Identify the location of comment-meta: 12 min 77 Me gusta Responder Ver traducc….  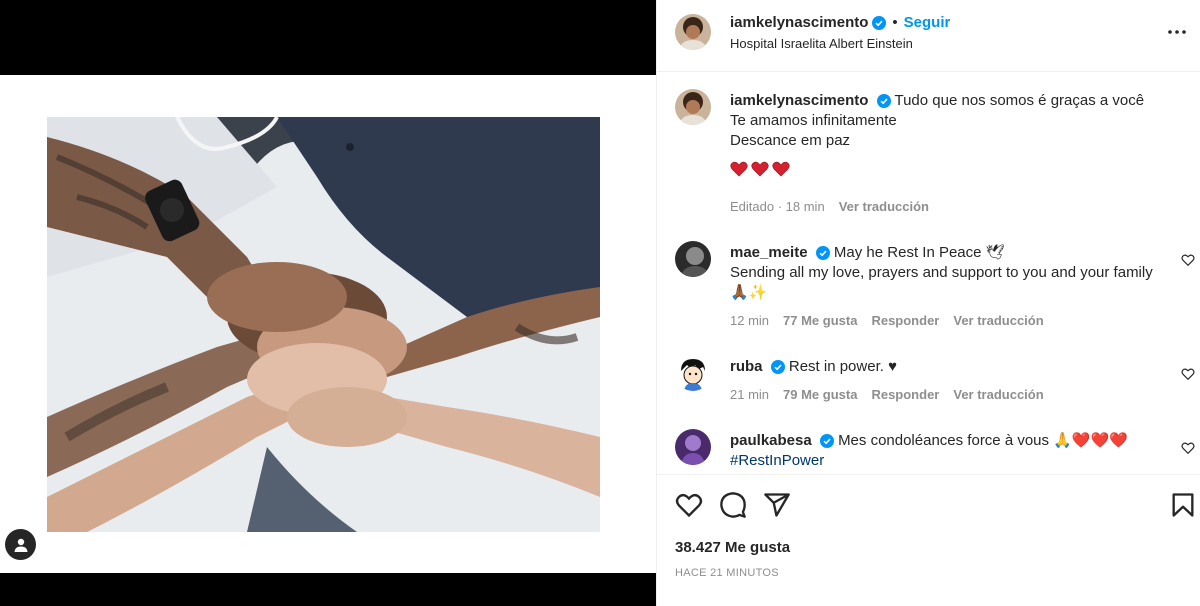
(887, 320).